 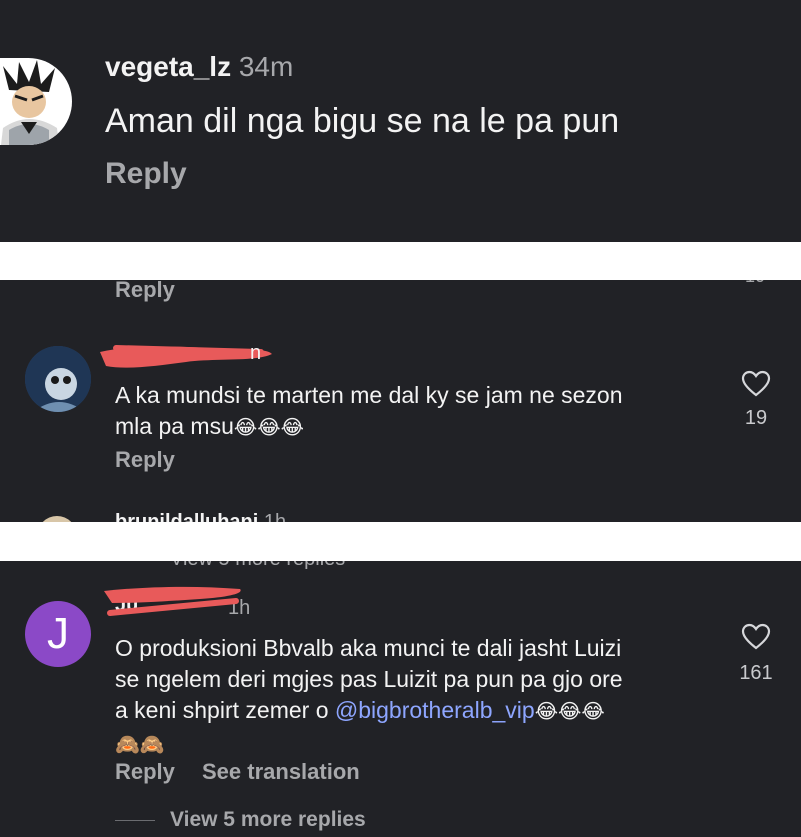 What do you see at coordinates (756, 418) in the screenshot?
I see `like-count: 19` at bounding box center [756, 418].